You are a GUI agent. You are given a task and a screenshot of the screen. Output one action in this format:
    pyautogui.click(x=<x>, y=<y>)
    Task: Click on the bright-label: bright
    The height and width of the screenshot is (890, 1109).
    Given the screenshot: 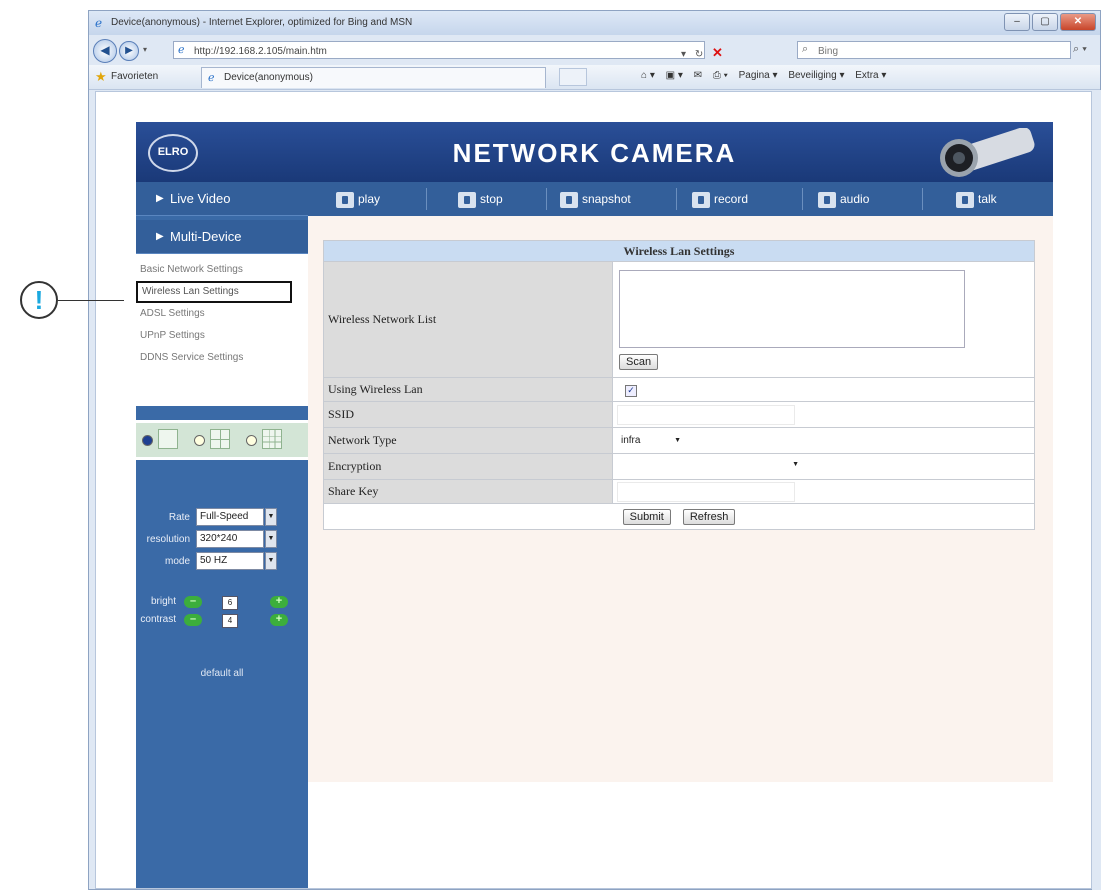 What is the action you would take?
    pyautogui.click(x=163, y=601)
    